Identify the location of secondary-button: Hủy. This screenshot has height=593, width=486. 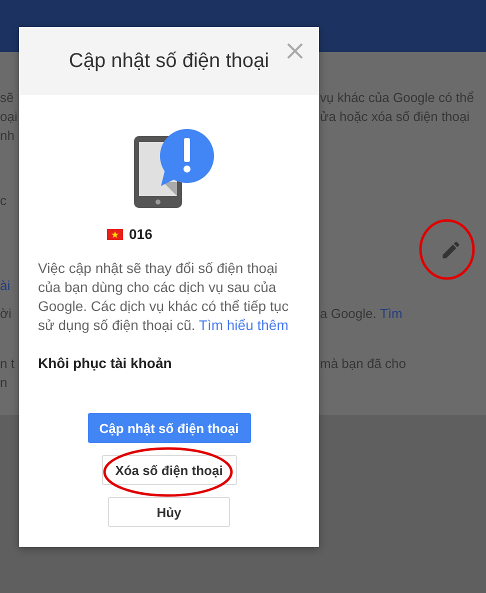
(169, 512).